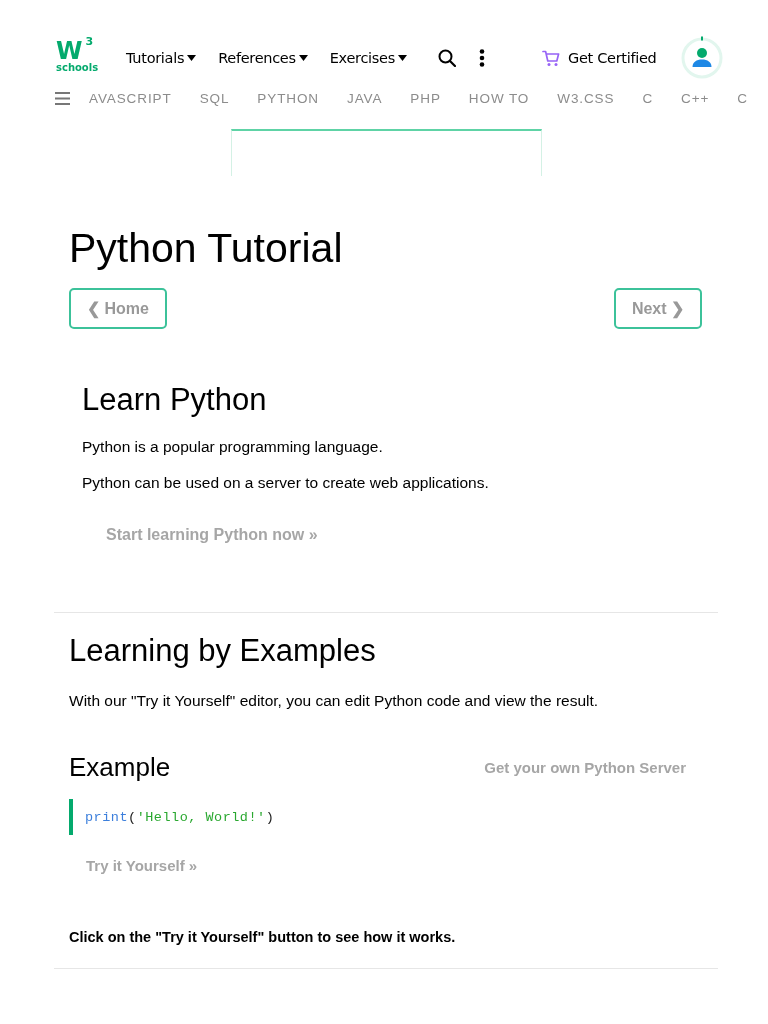  I want to click on menu-dropdown-button: References, so click(263, 58).